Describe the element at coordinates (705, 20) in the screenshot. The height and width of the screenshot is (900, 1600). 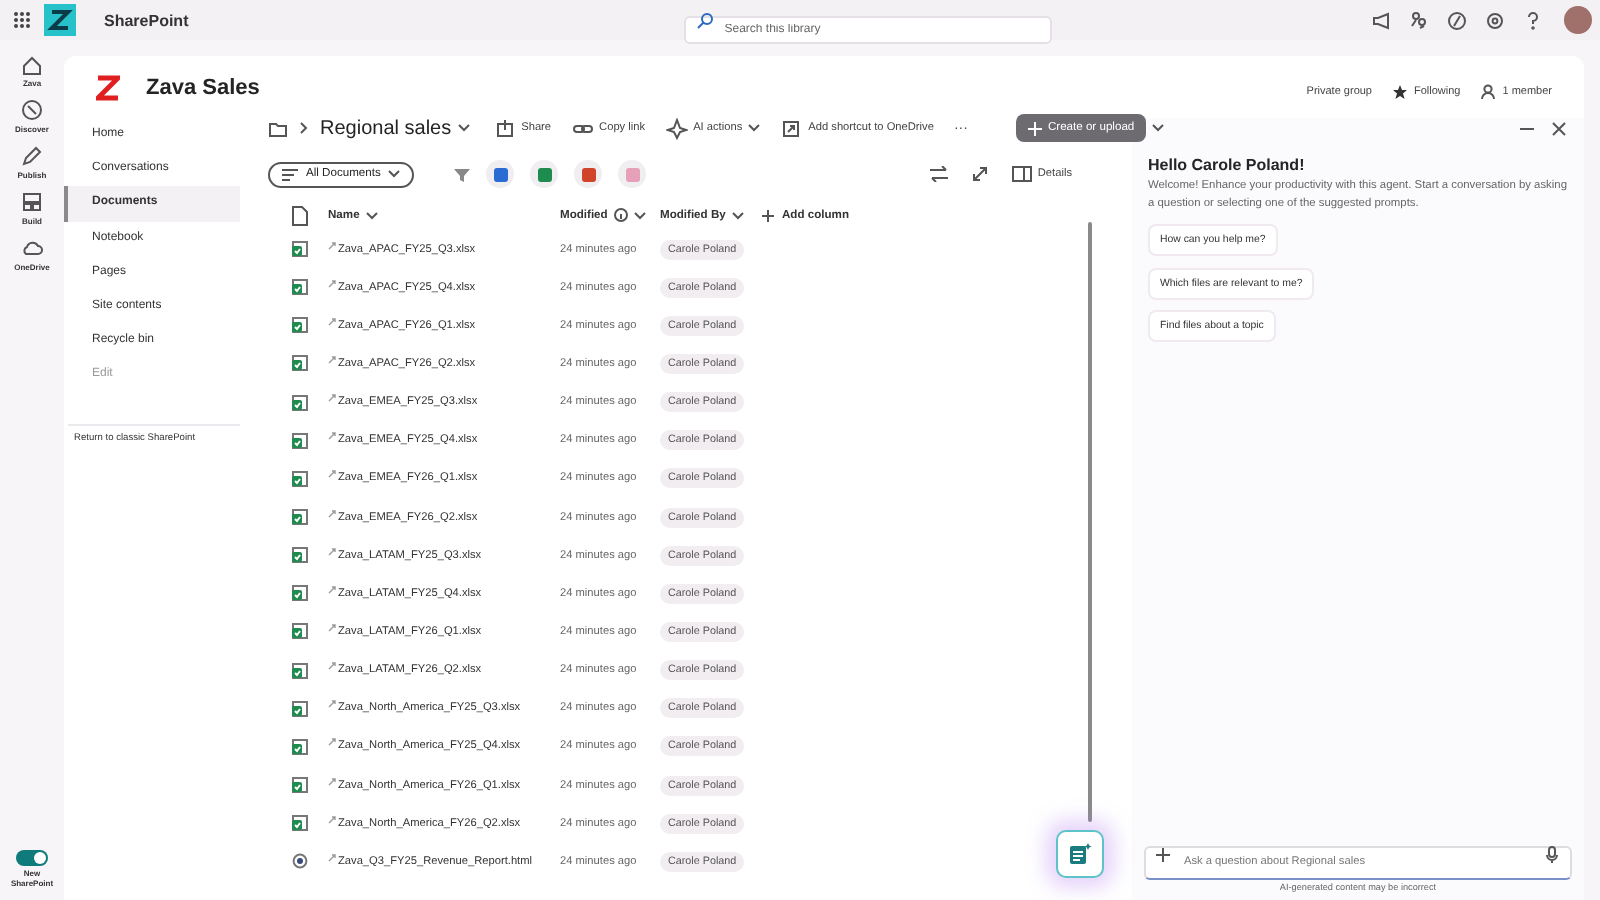
I see `search-icon` at that location.